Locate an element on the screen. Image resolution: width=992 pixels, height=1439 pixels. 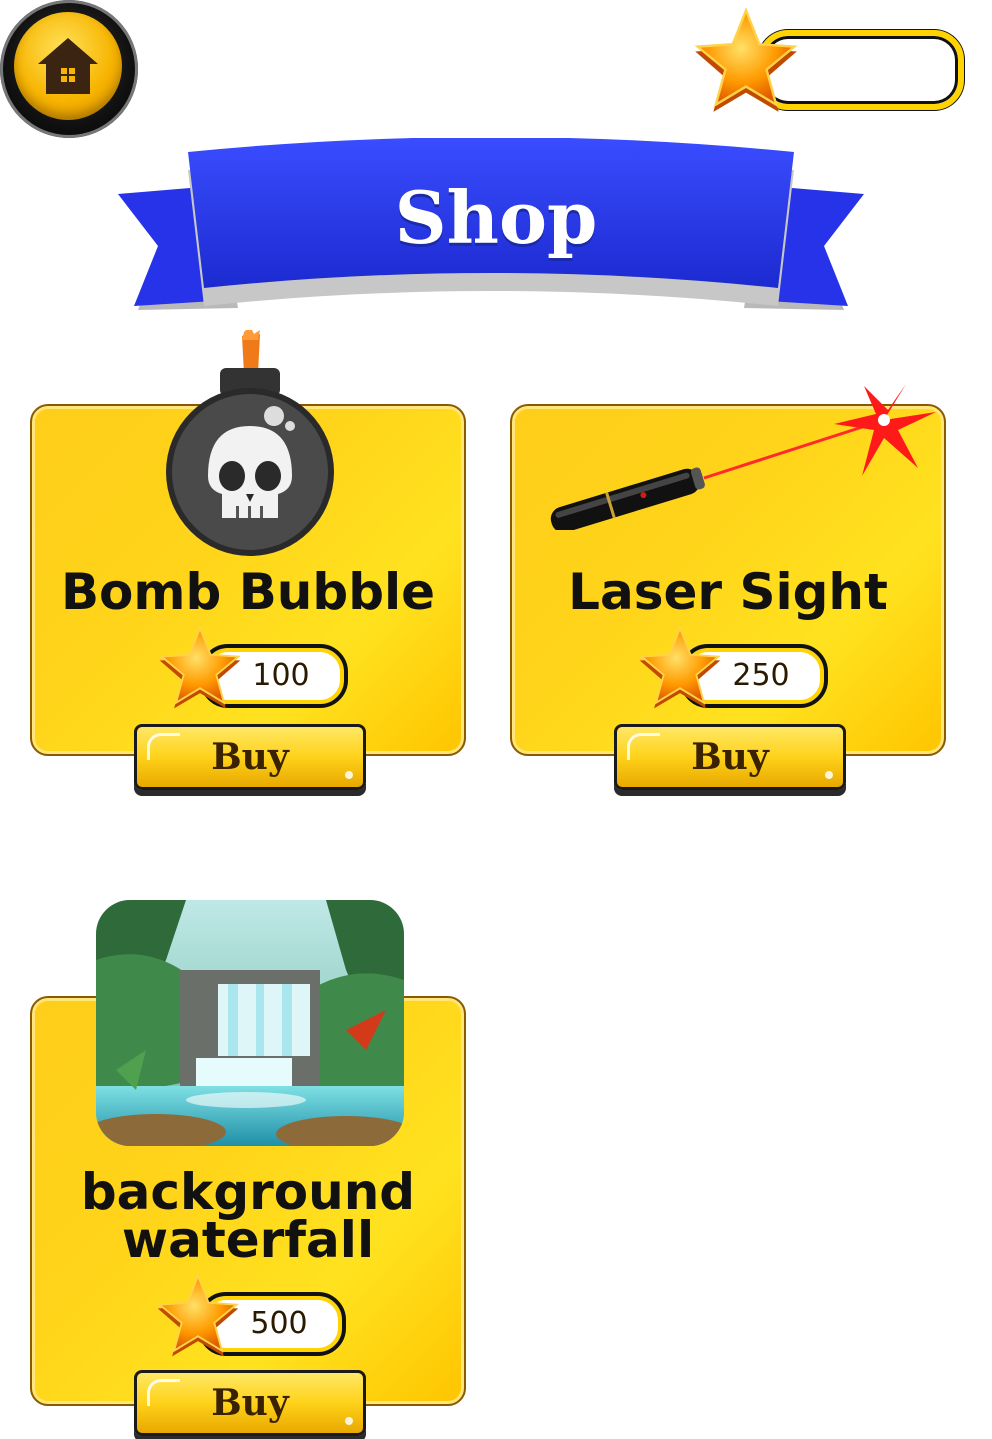
buy-button-laser-sight: Buy is located at coordinates (730, 757).